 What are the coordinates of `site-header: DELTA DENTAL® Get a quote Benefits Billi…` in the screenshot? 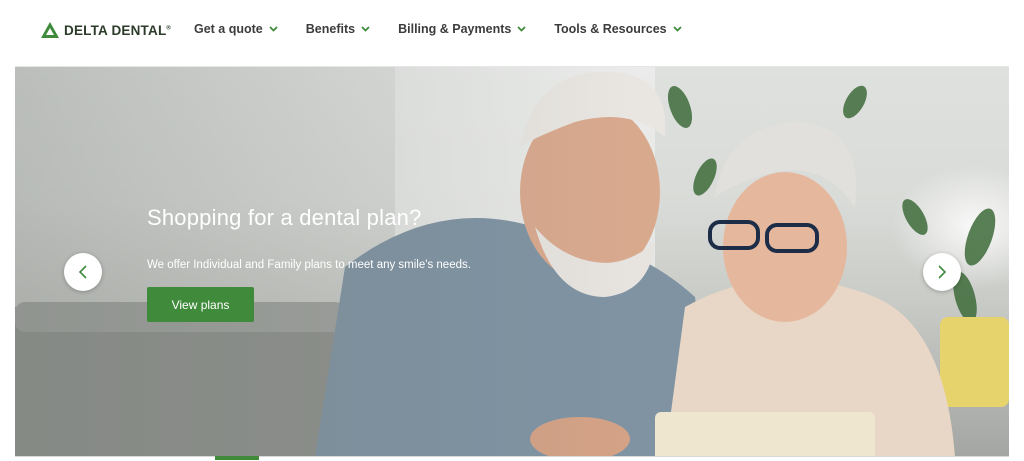 It's located at (512, 31).